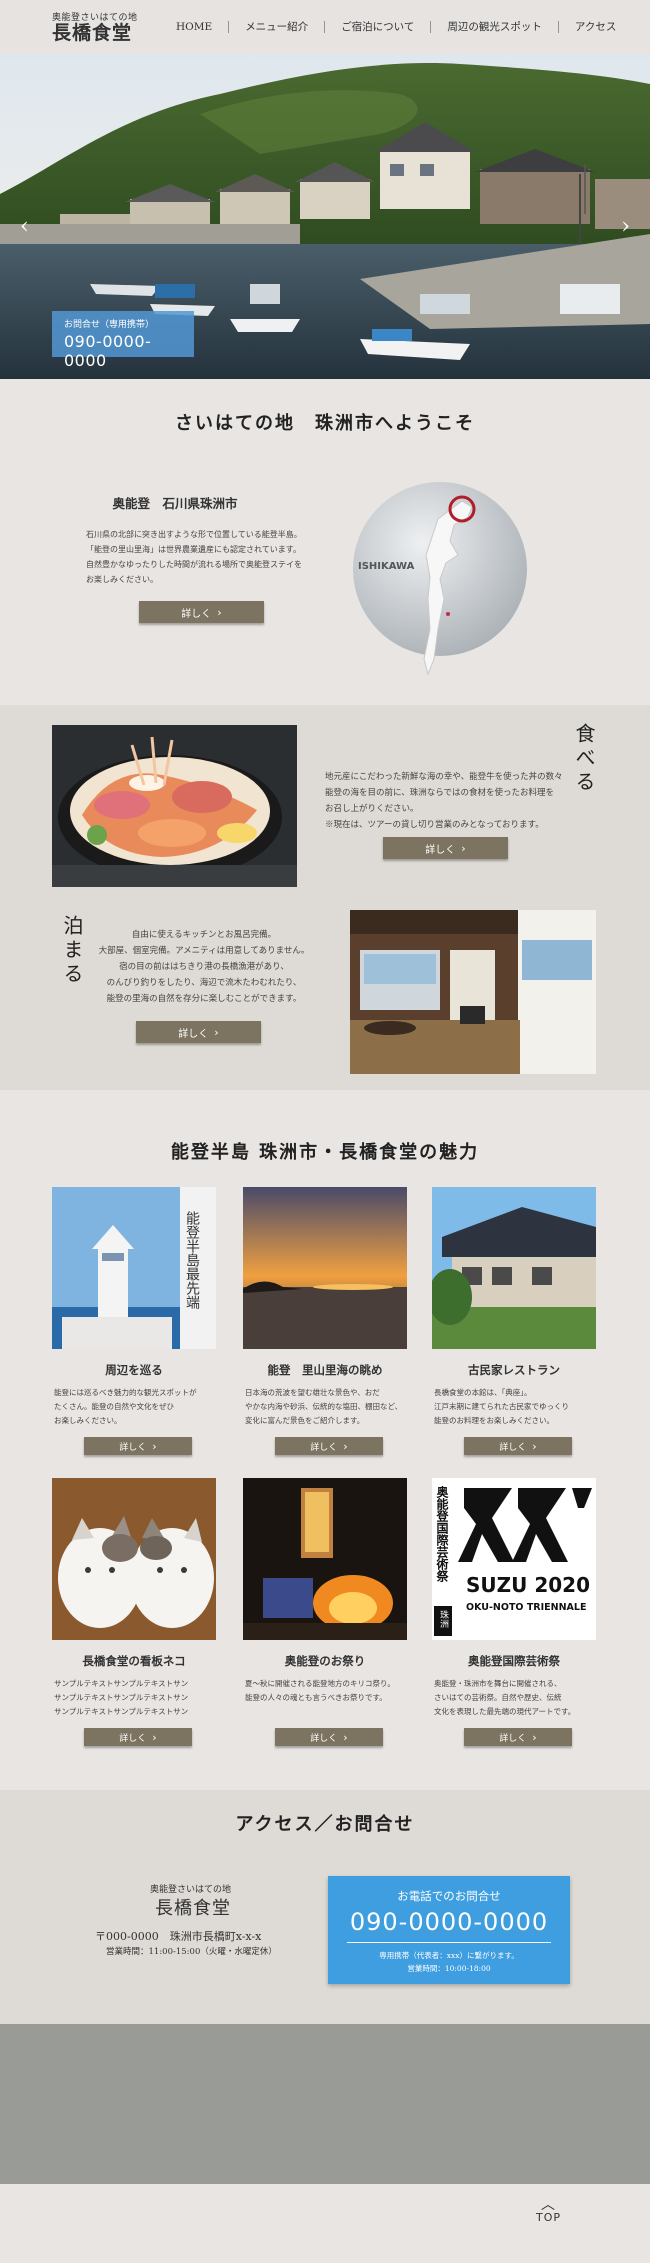 The image size is (650, 2263). What do you see at coordinates (440, 579) in the screenshot?
I see `ishikawa-map: ISHIKAWA` at bounding box center [440, 579].